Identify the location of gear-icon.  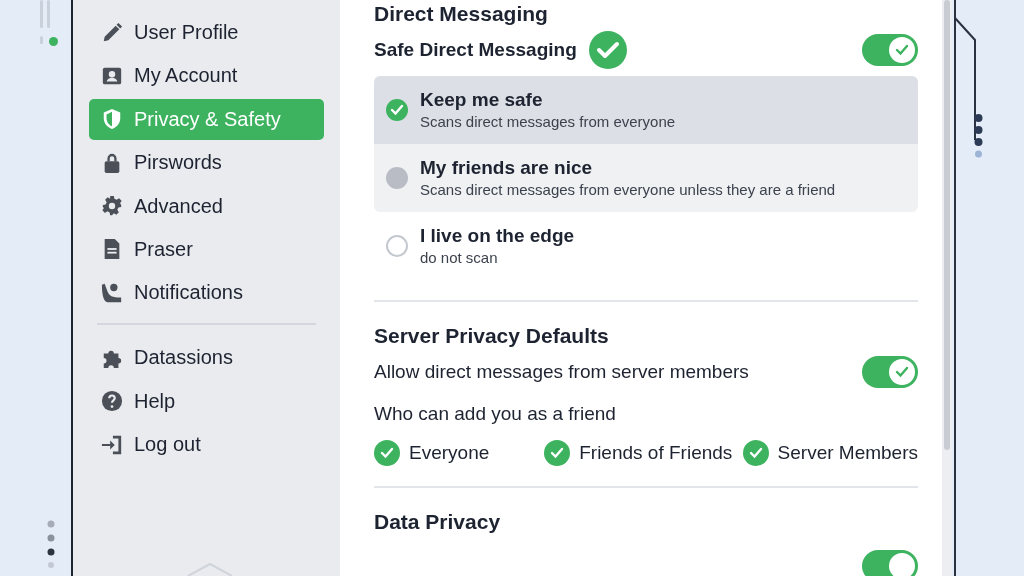
(112, 206).